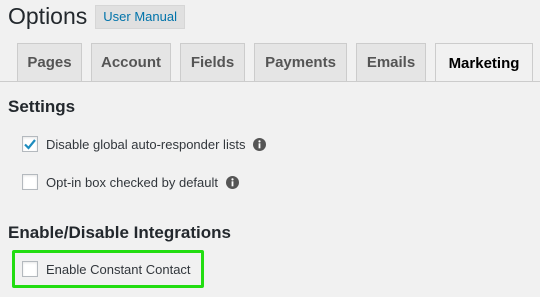 This screenshot has width=540, height=297. What do you see at coordinates (484, 62) in the screenshot?
I see `tab-marketing: Marketing` at bounding box center [484, 62].